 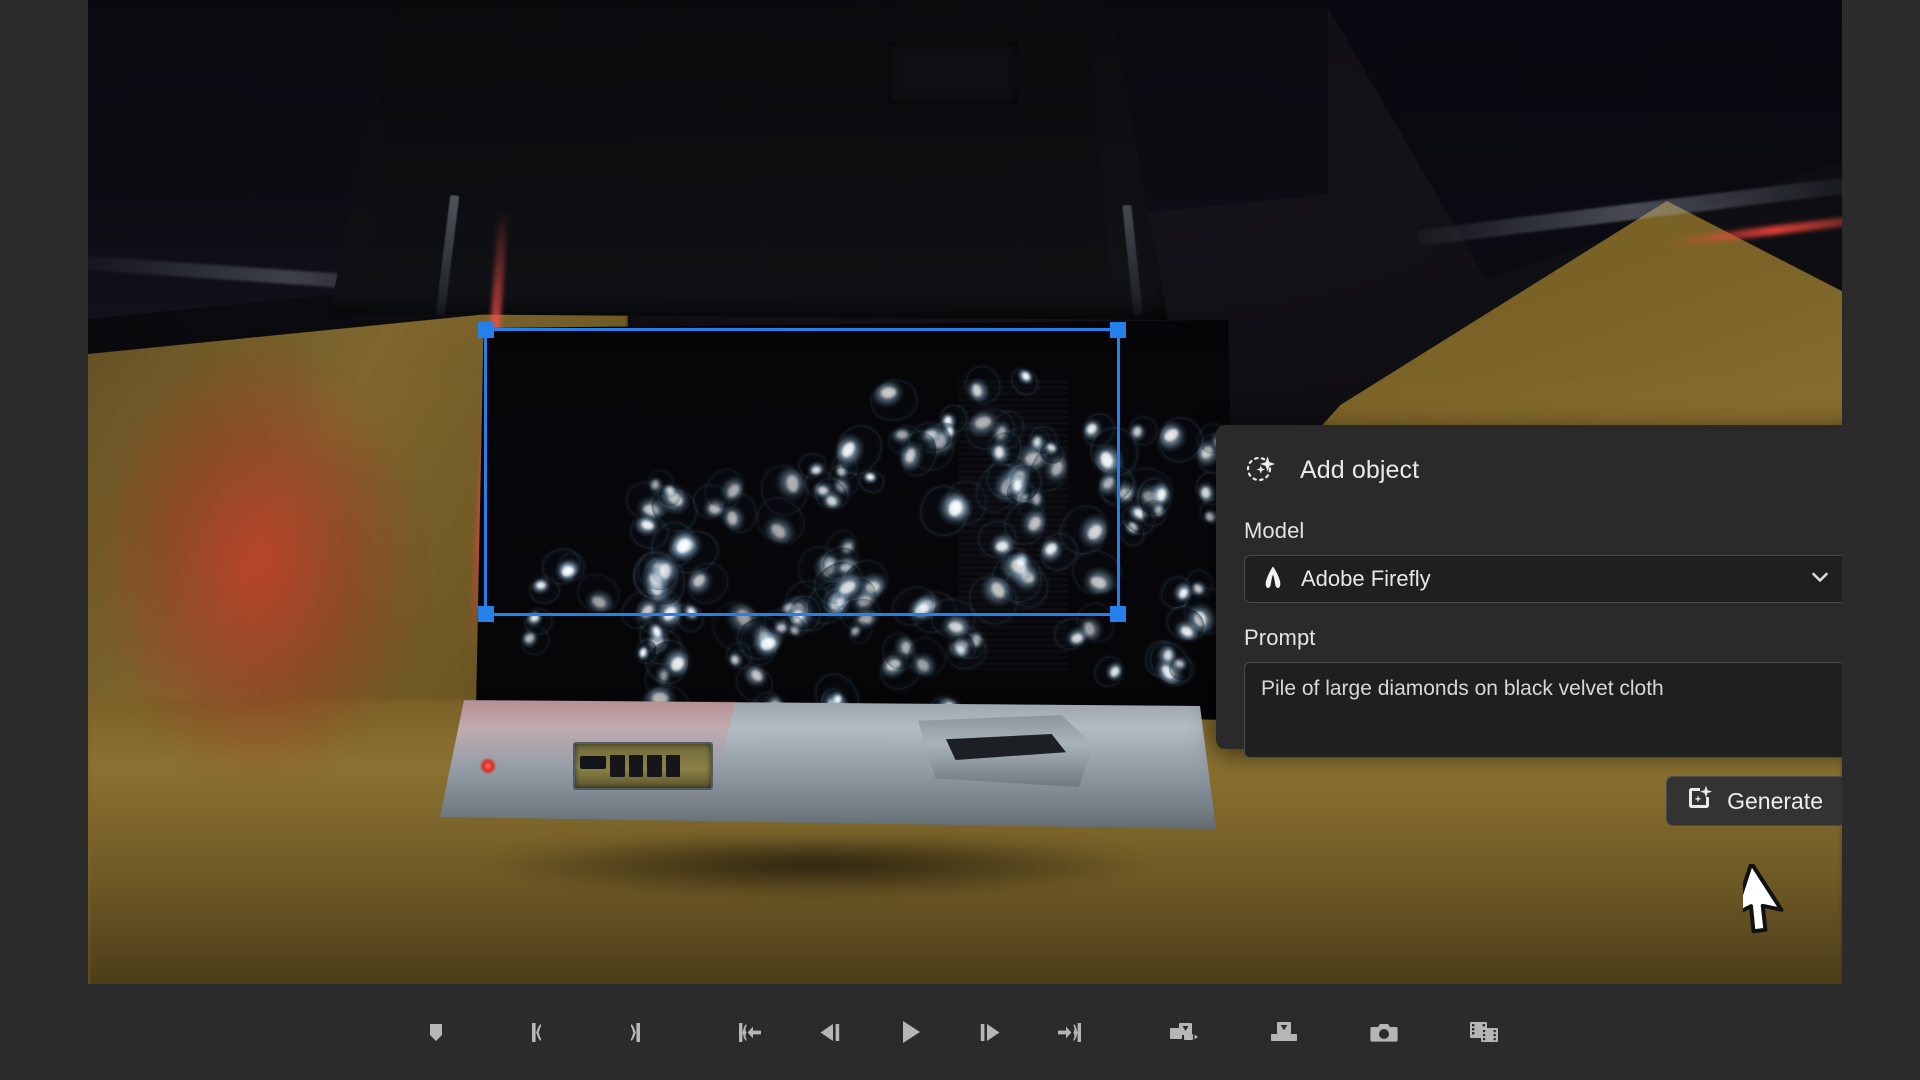 I want to click on marker-flag-icon, so click(x=436, y=1032).